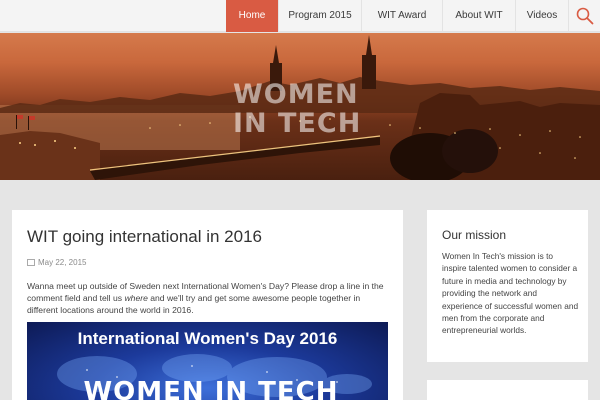  What do you see at coordinates (474, 235) in the screenshot?
I see `widget-title: Our mission` at bounding box center [474, 235].